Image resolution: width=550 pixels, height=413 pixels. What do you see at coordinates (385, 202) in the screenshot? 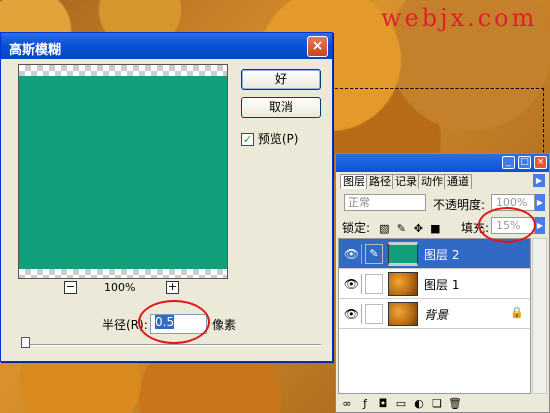
I see `blend-mode-select: 正常` at bounding box center [385, 202].